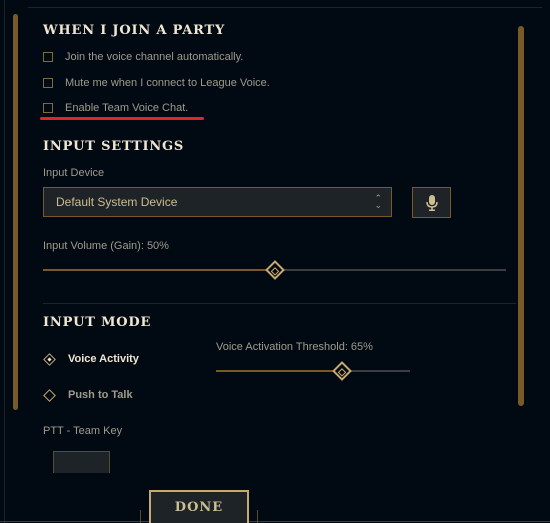 The image size is (550, 523). I want to click on radio-push-to-talk: Push to Talk, so click(88, 395).